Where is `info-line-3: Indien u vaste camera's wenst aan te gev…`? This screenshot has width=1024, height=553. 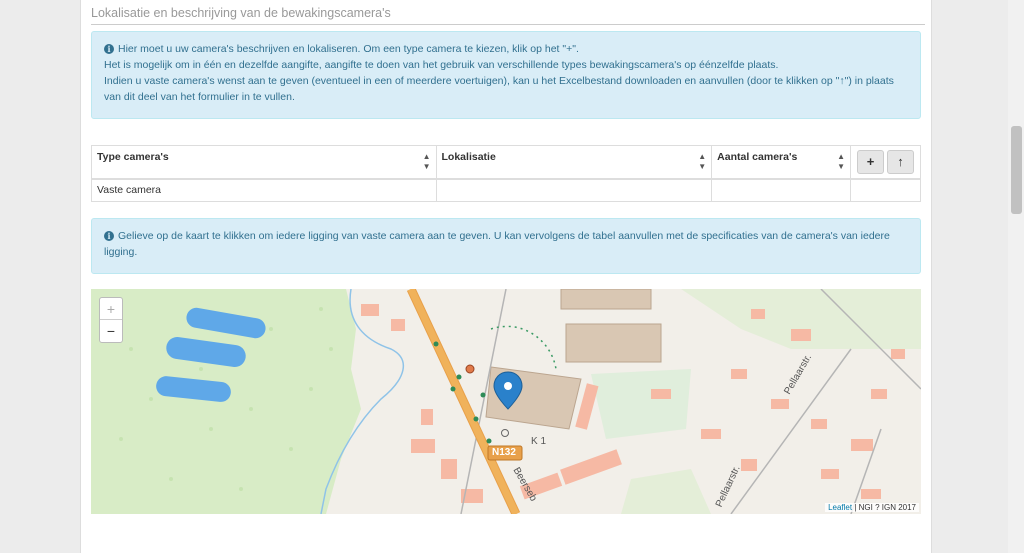
info-line-3: Indien u vaste camera's wenst aan te gev… is located at coordinates (499, 89).